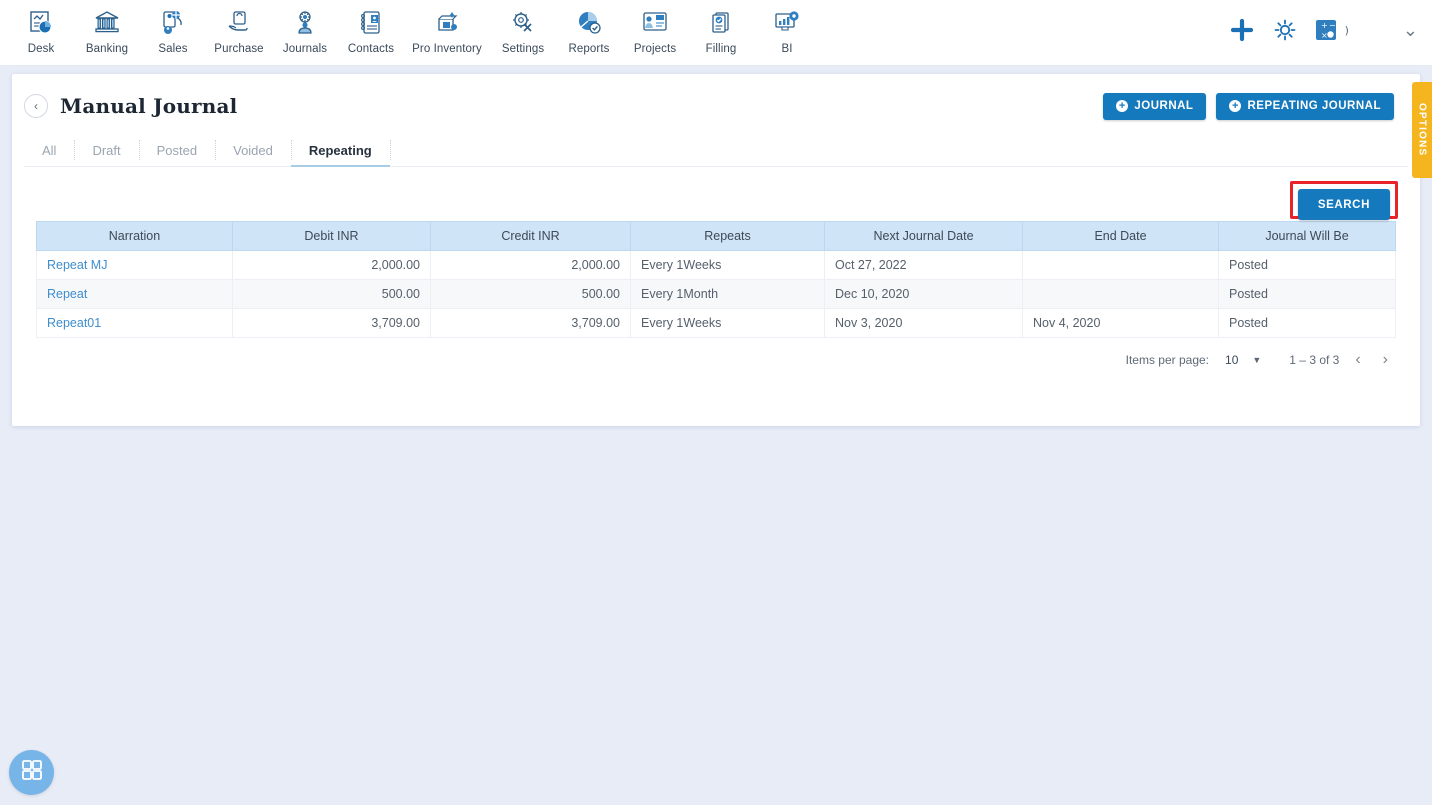 This screenshot has height=805, width=1432. Describe the element at coordinates (31, 772) in the screenshot. I see `apps-fab-button` at that location.